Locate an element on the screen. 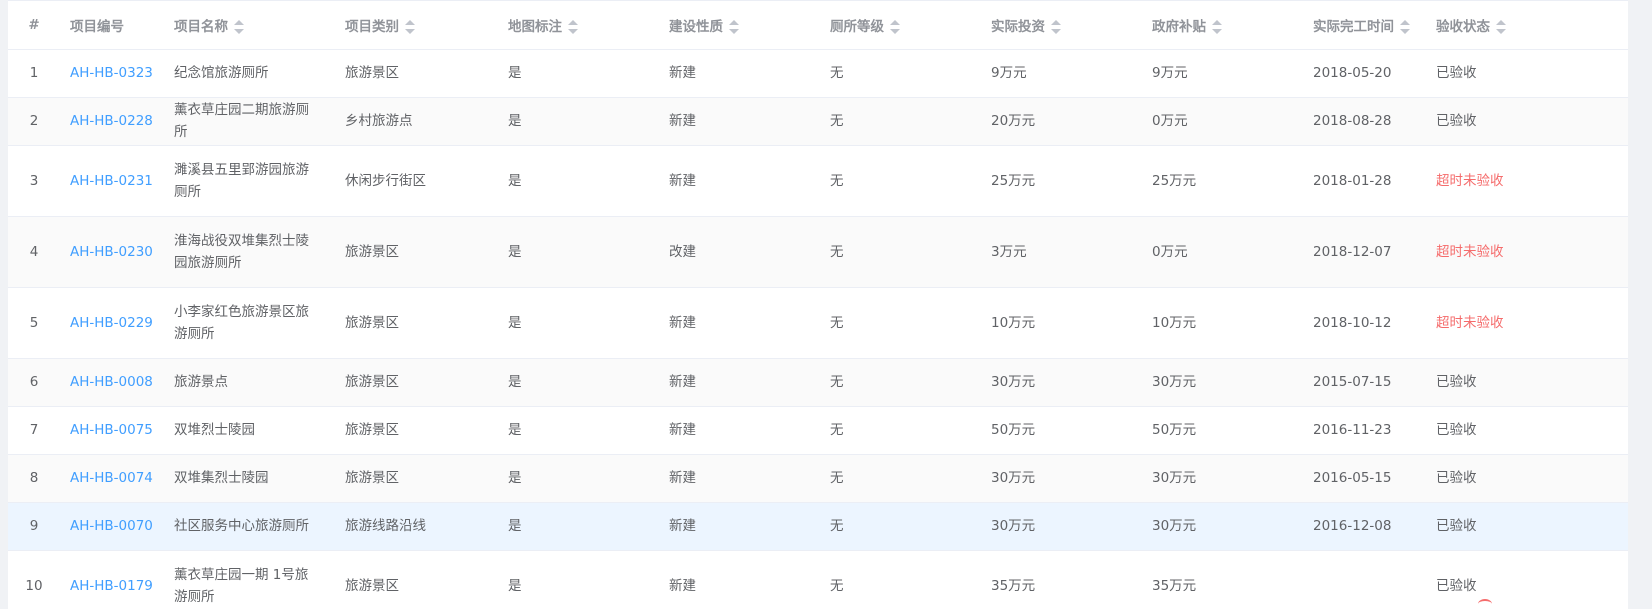 The height and width of the screenshot is (609, 1652). project-code-link: AH-HB-0228 is located at coordinates (112, 121).